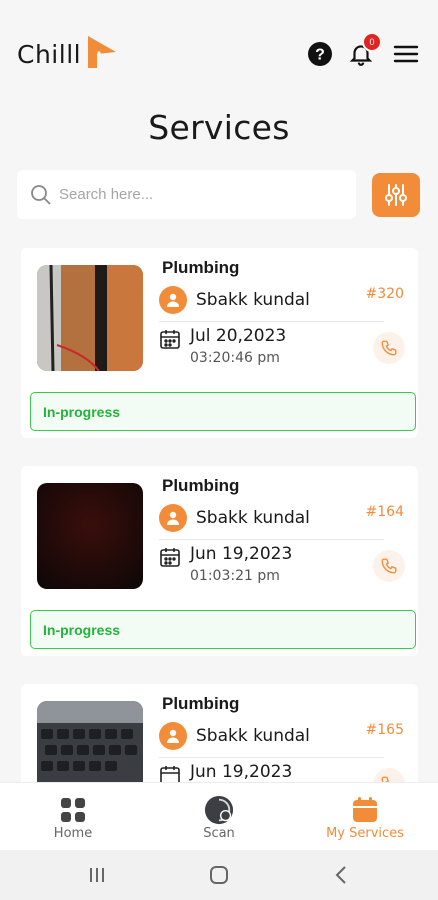  What do you see at coordinates (219, 810) in the screenshot?
I see `scan-icon` at bounding box center [219, 810].